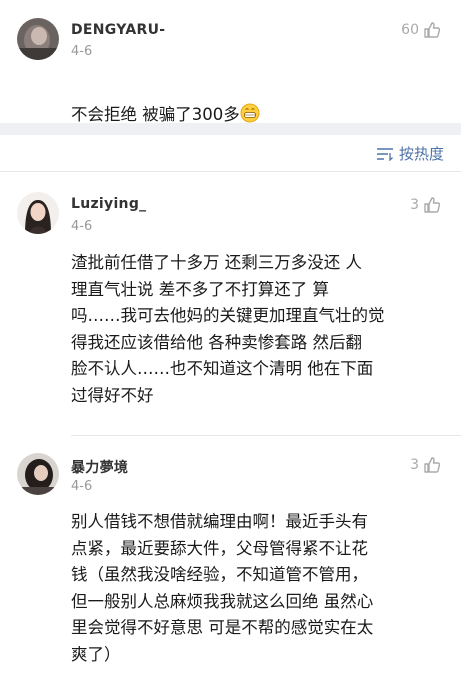 This screenshot has width=461, height=685. Describe the element at coordinates (108, 204) in the screenshot. I see `username: Luziying_` at that location.